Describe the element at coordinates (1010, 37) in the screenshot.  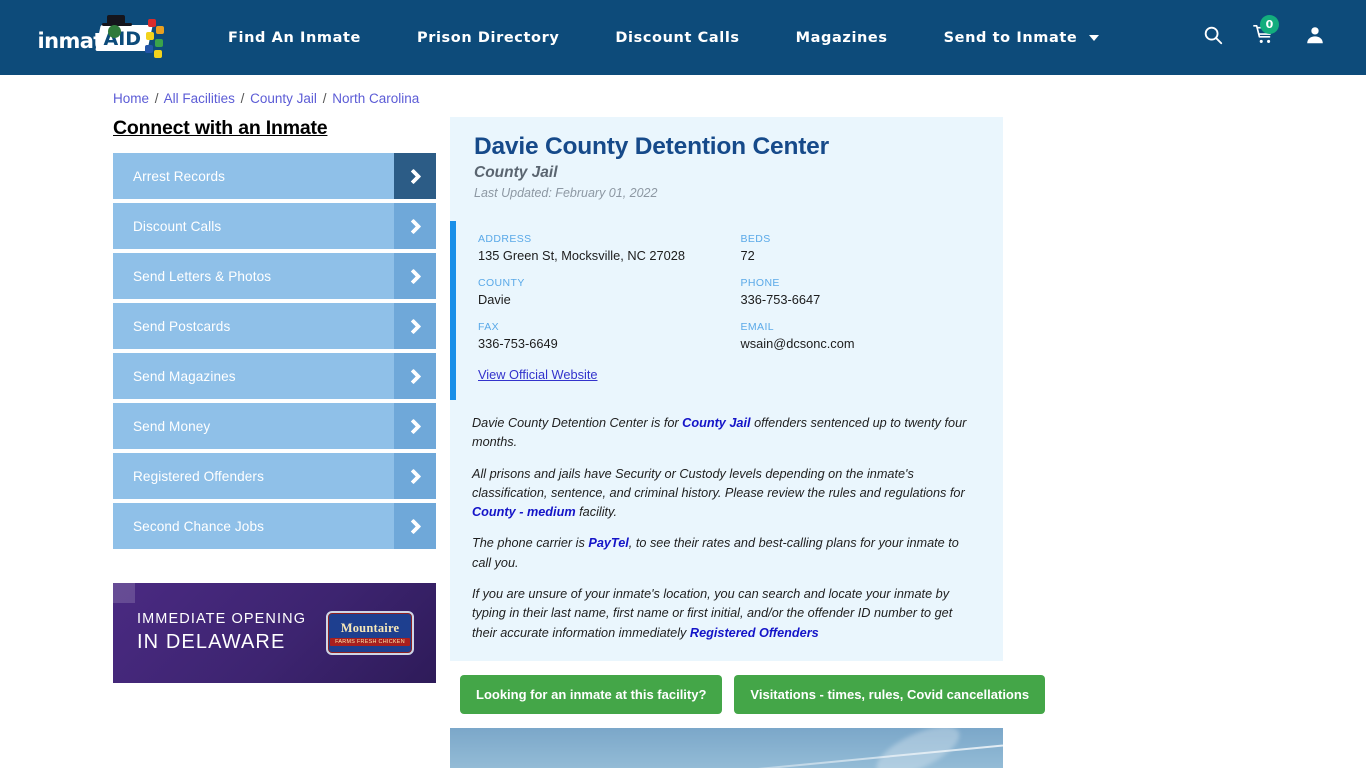
I see `nav-label: Send to Inmate` at that location.